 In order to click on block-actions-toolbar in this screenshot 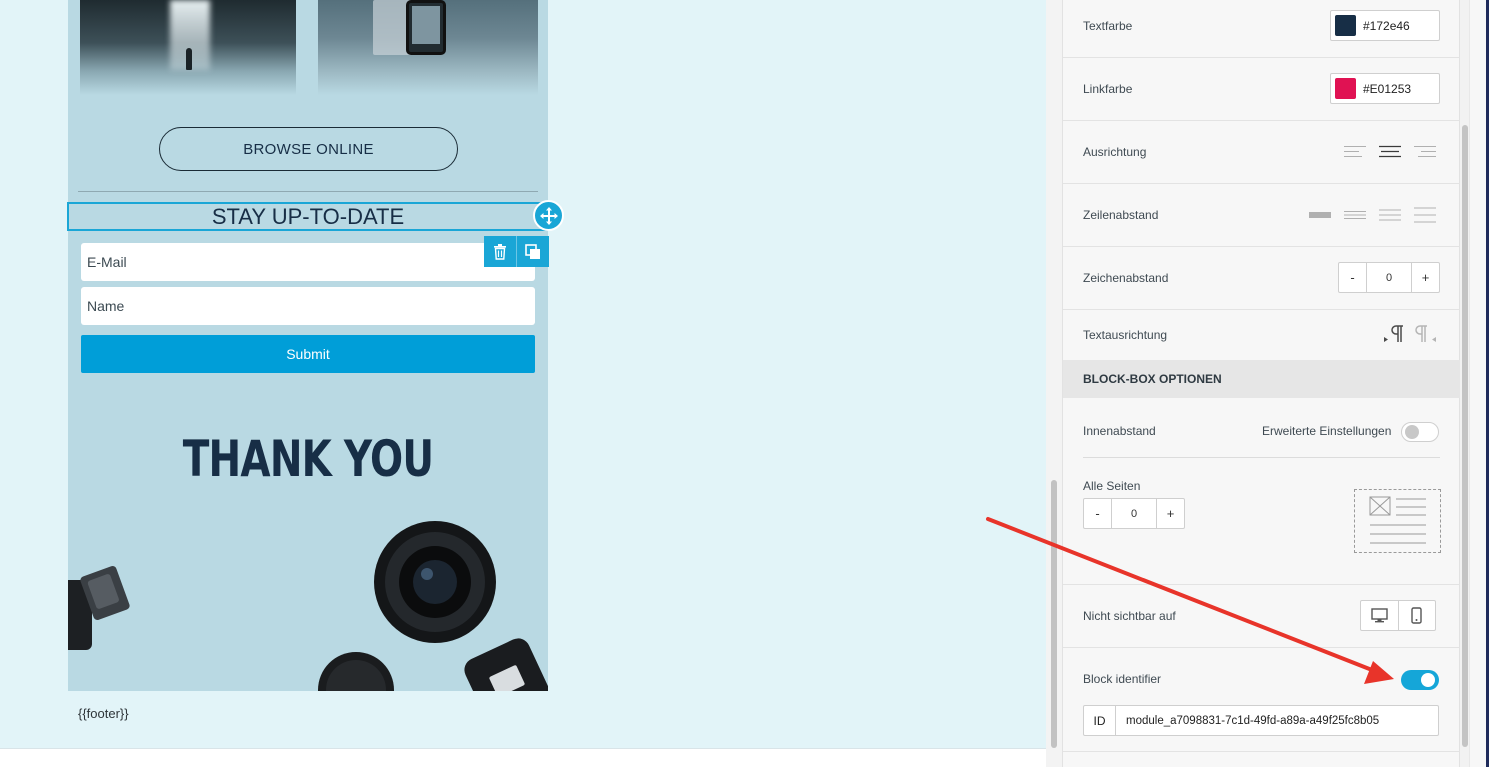, I will do `click(516, 251)`.